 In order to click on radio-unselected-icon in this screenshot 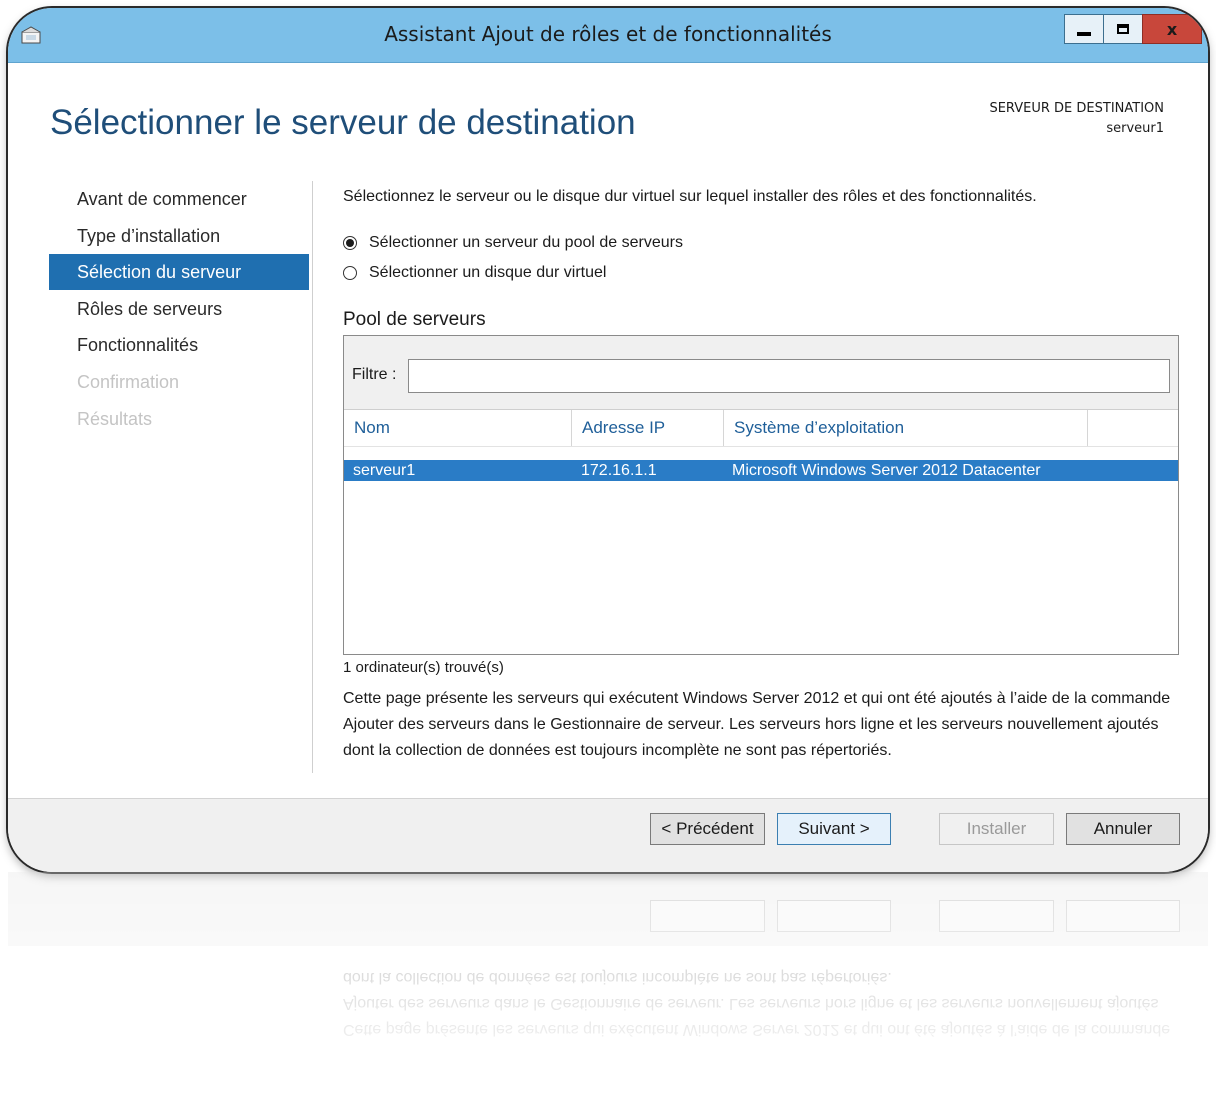, I will do `click(350, 273)`.